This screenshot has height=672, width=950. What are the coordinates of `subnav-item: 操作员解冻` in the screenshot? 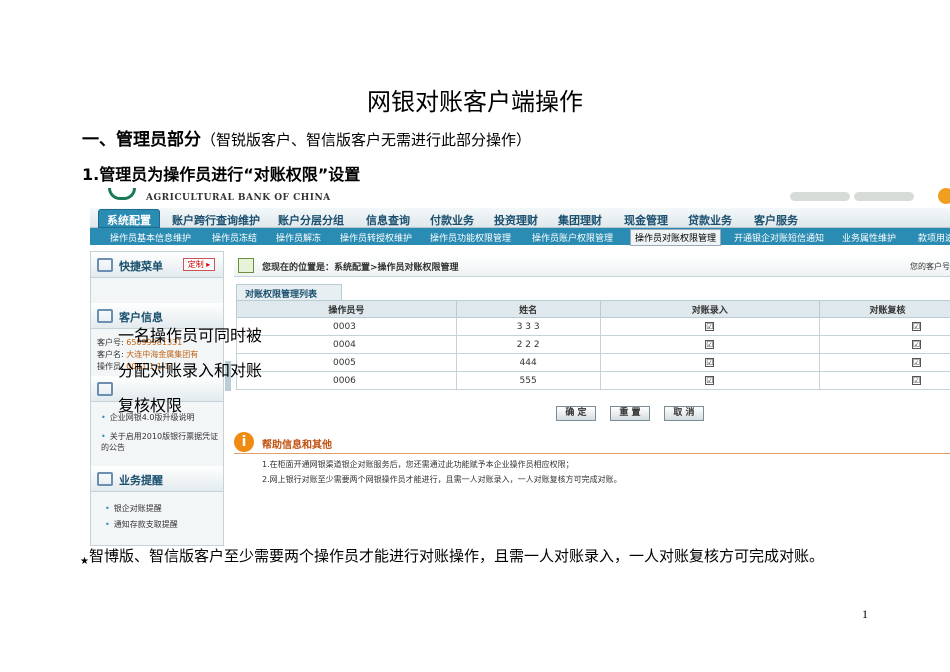 It's located at (298, 237).